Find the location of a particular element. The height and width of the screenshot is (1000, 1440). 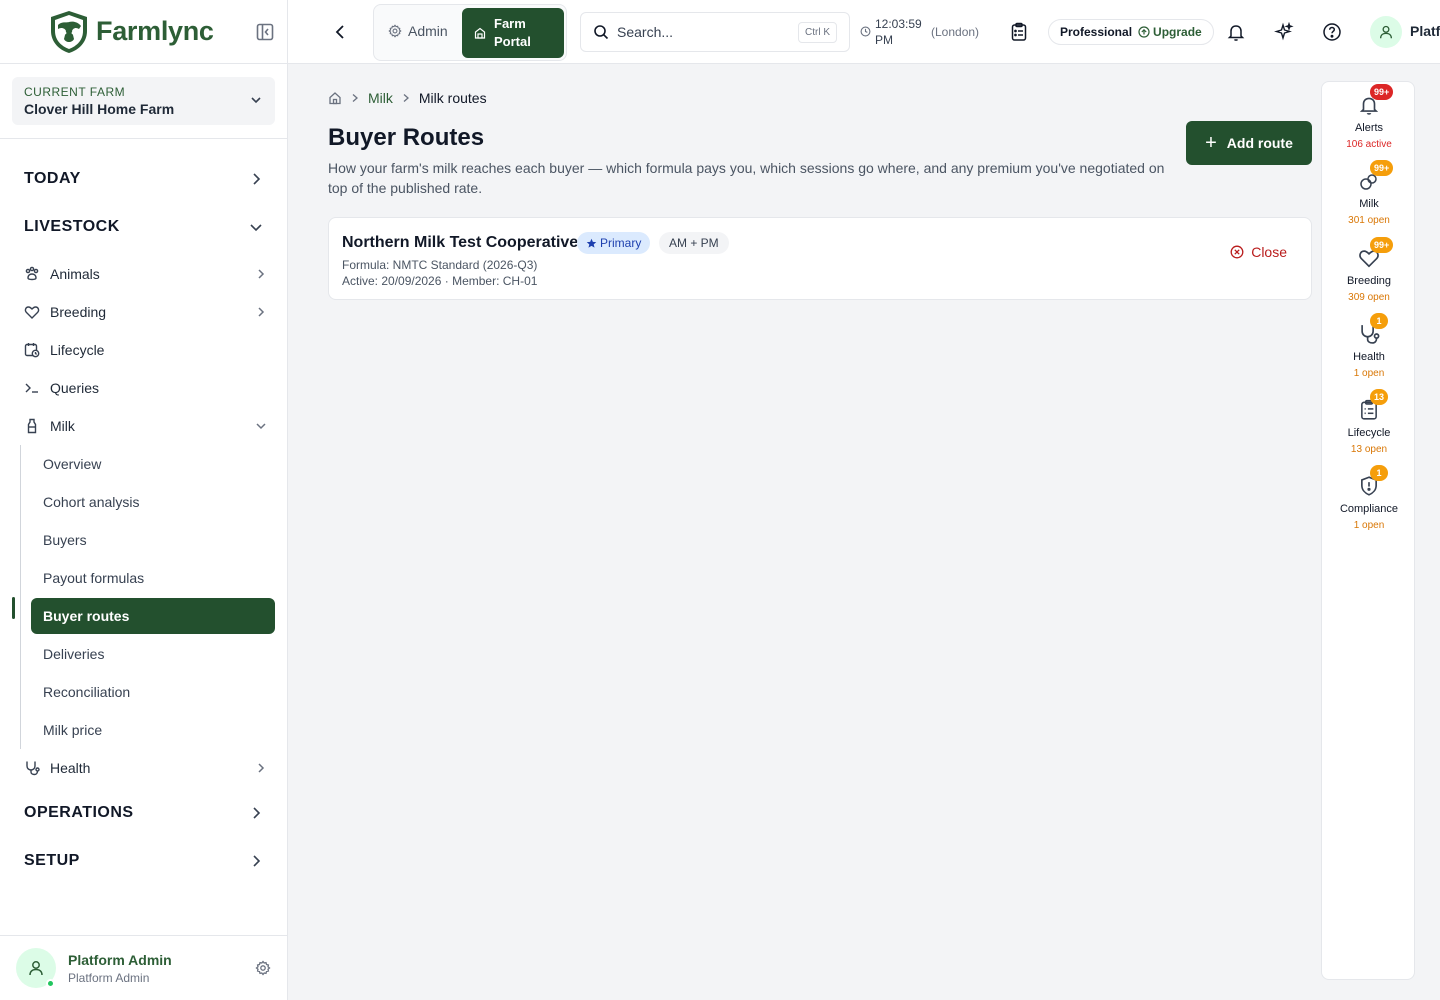

sparkles-icon is located at coordinates (1284, 32).